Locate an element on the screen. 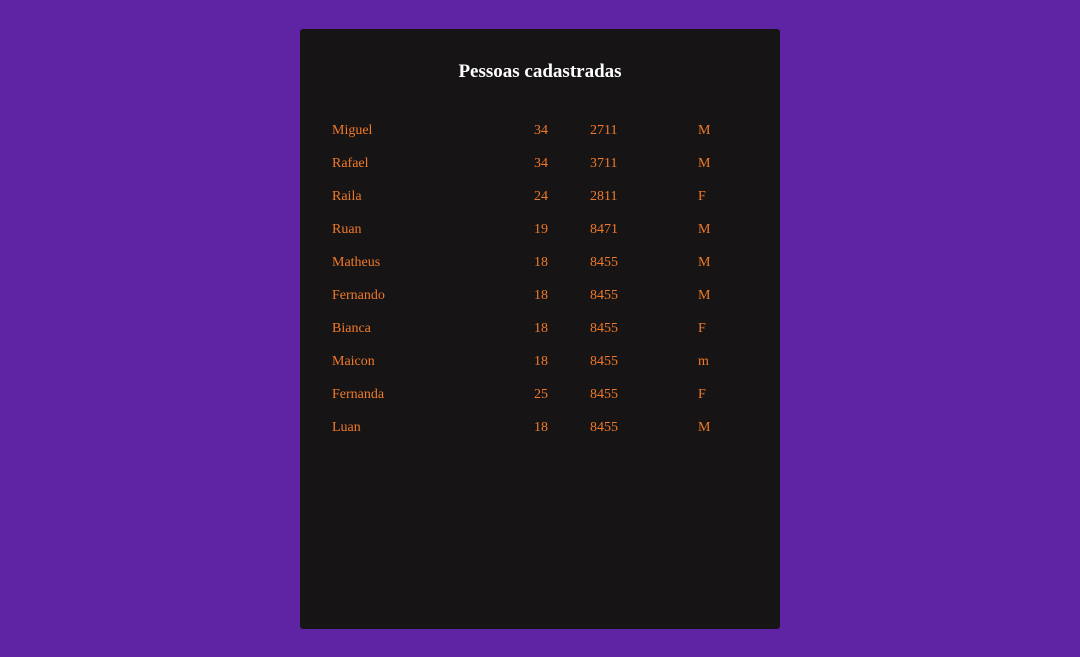  person-name: Maicon is located at coordinates (353, 361).